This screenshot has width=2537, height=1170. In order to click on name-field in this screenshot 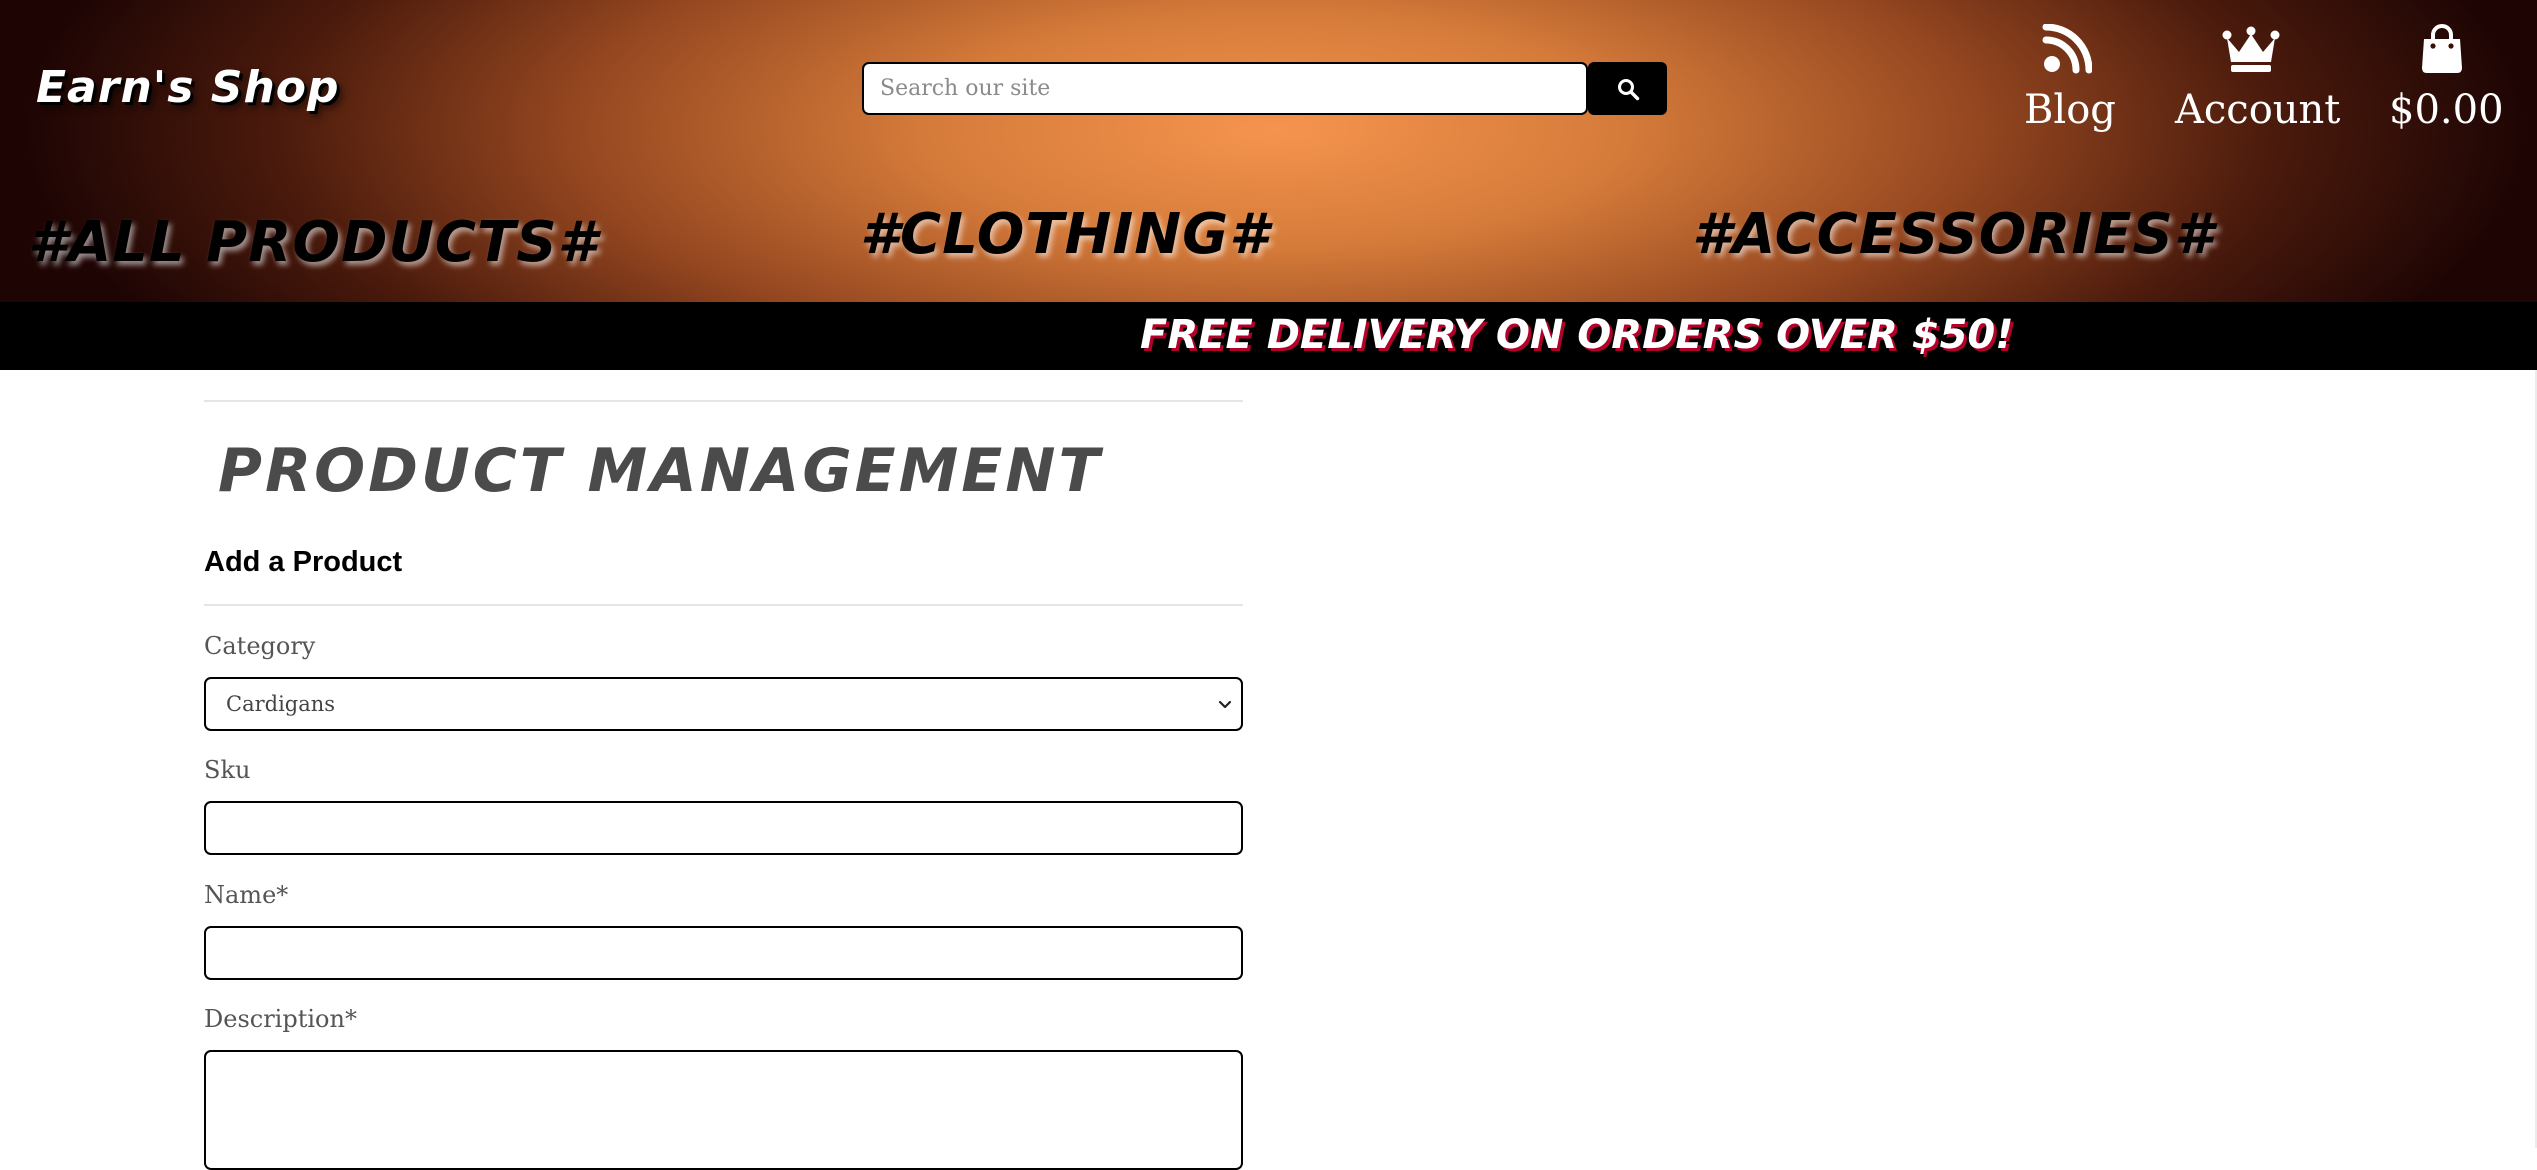, I will do `click(723, 953)`.